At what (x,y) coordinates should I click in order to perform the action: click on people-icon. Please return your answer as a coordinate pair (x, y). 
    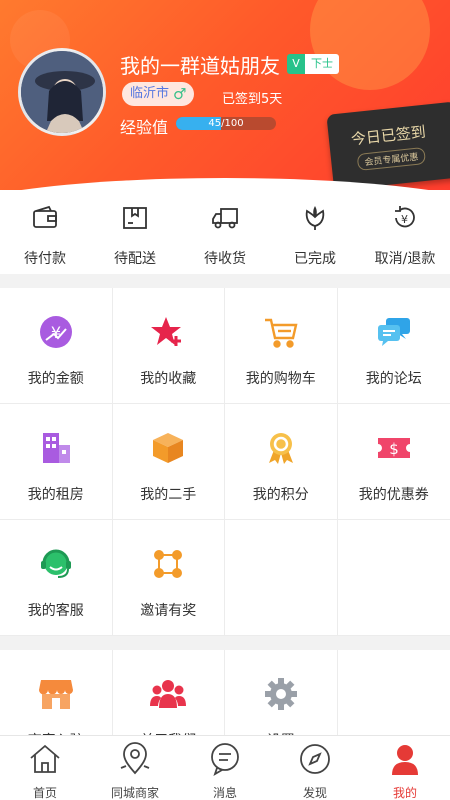
    Looking at the image, I should click on (168, 696).